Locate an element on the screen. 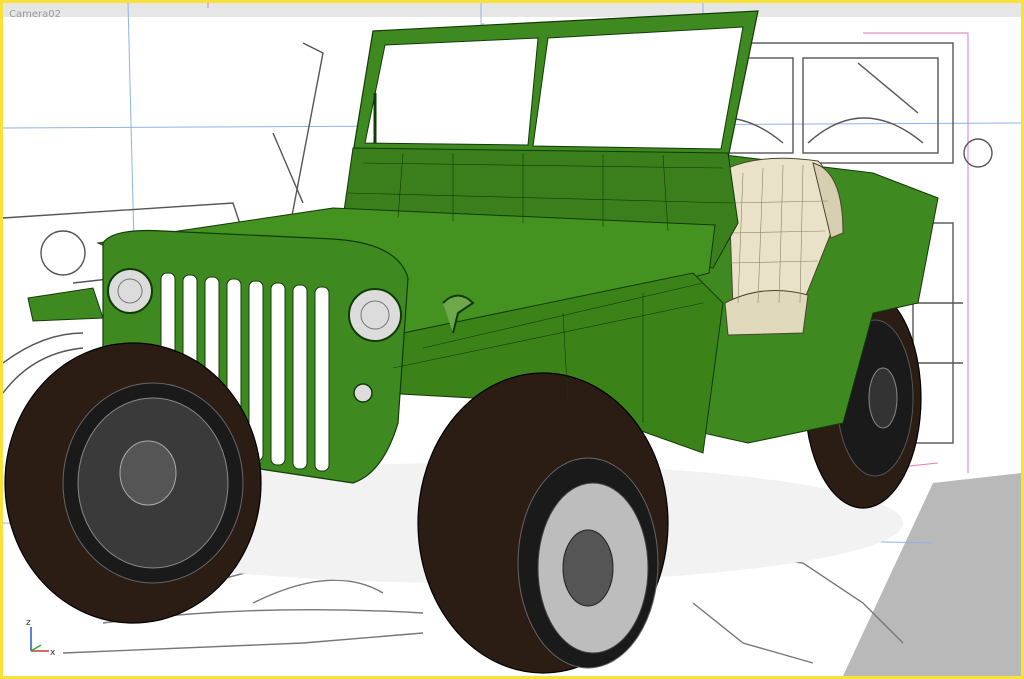  headlight-right-icon is located at coordinates (375, 315).